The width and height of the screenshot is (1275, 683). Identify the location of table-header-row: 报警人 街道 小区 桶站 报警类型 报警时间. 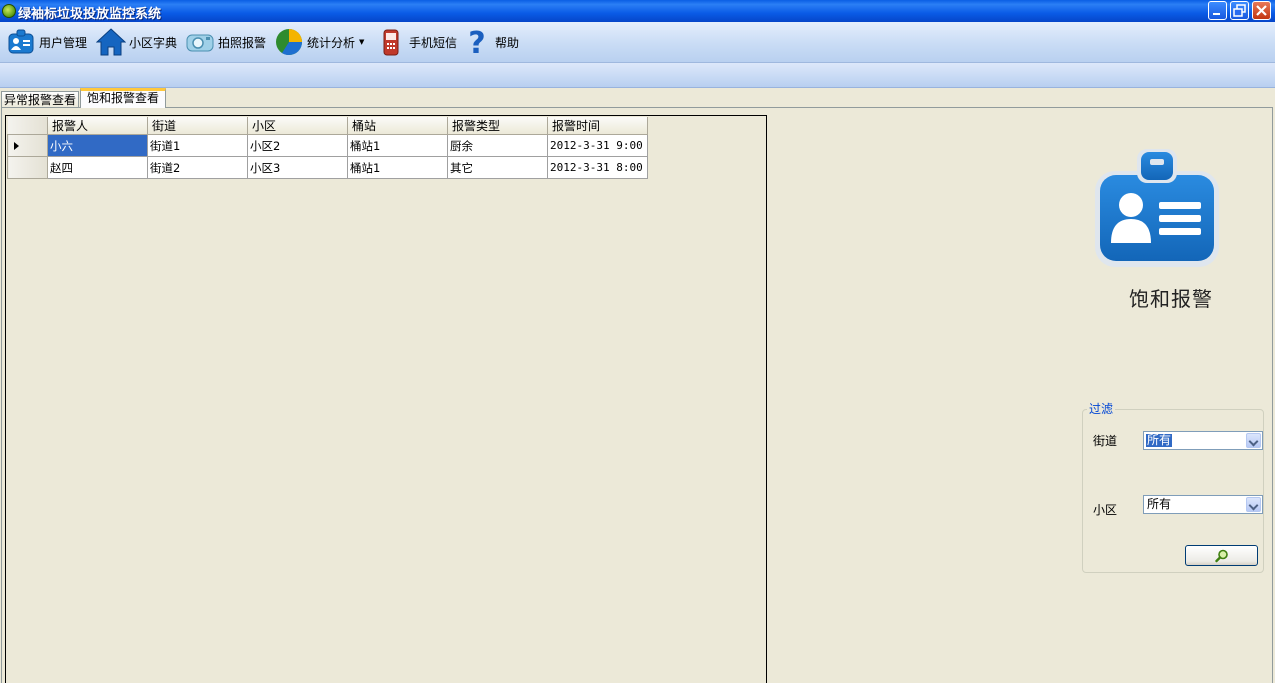
(327, 126).